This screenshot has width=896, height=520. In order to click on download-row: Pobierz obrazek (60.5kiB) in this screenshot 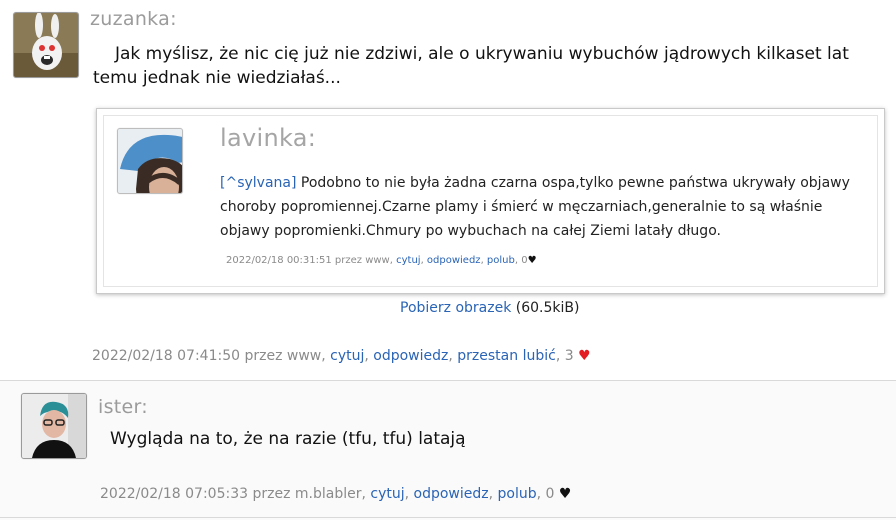, I will do `click(489, 308)`.